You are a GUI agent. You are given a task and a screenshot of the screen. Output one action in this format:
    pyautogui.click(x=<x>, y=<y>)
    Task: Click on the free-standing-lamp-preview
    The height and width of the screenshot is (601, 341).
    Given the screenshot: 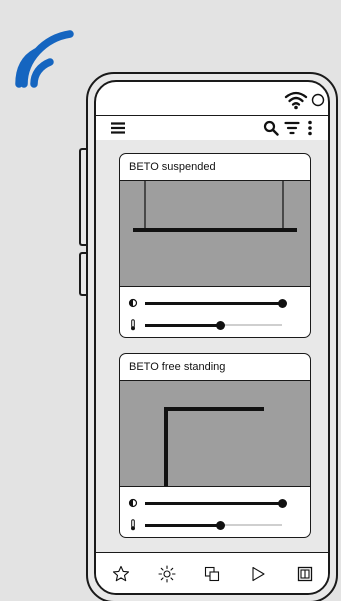 What is the action you would take?
    pyautogui.click(x=215, y=434)
    